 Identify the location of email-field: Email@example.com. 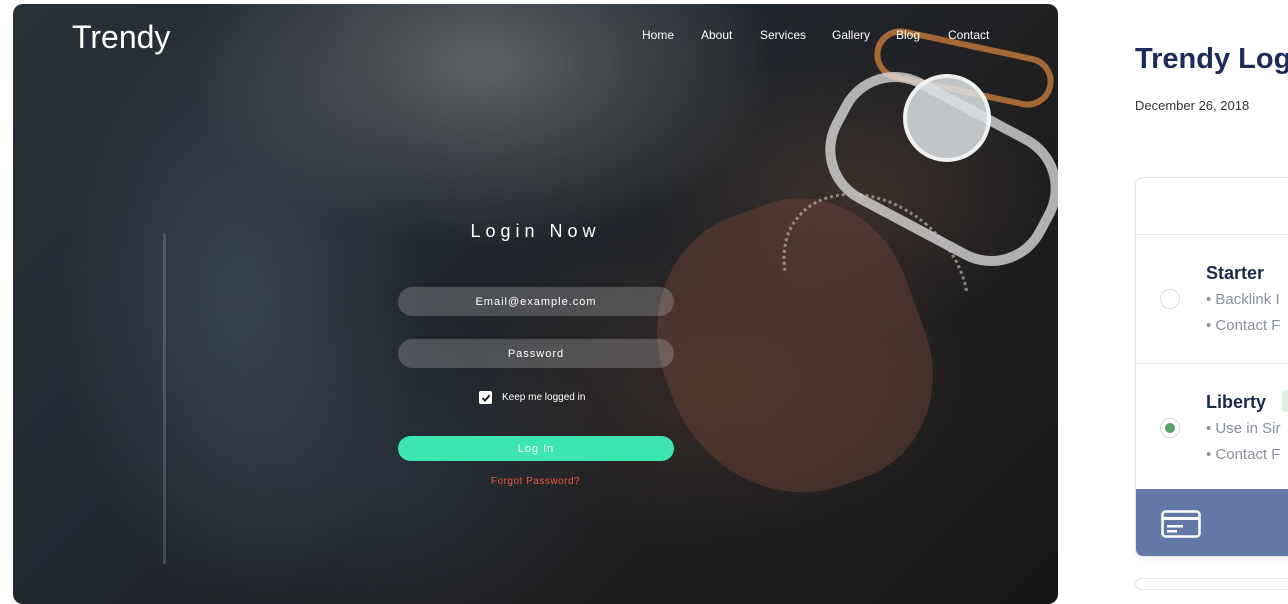
(536, 301).